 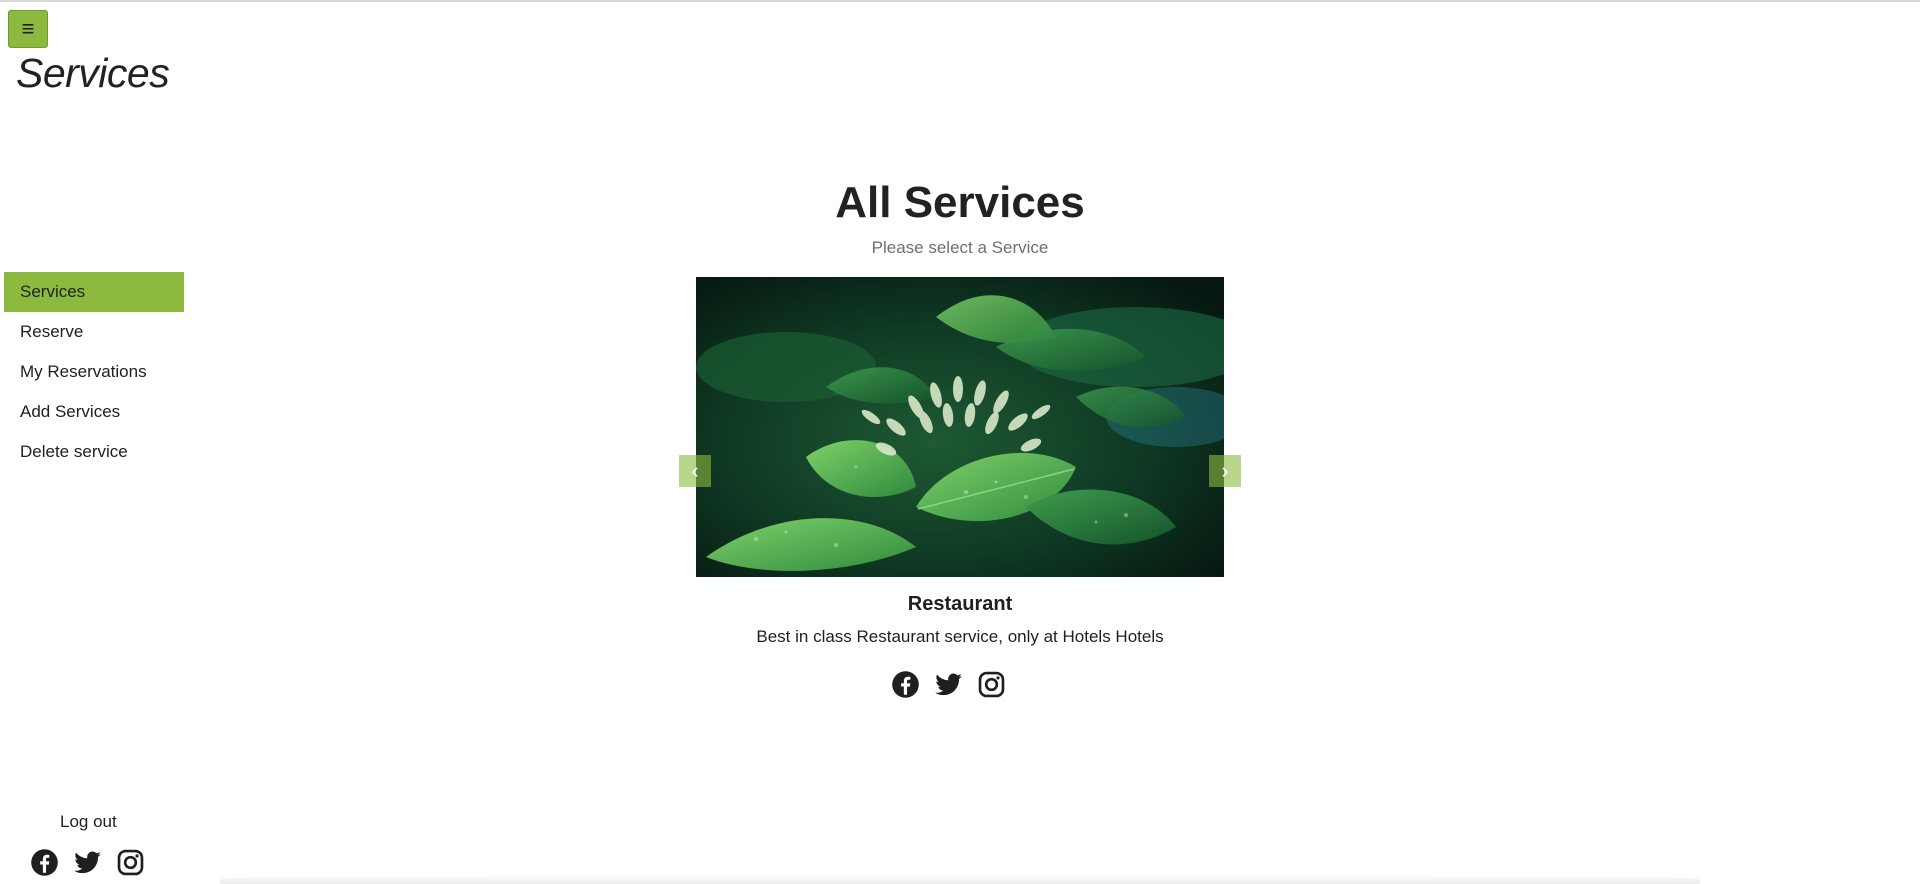 I want to click on chevron-left-icon: ‹, so click(x=695, y=470).